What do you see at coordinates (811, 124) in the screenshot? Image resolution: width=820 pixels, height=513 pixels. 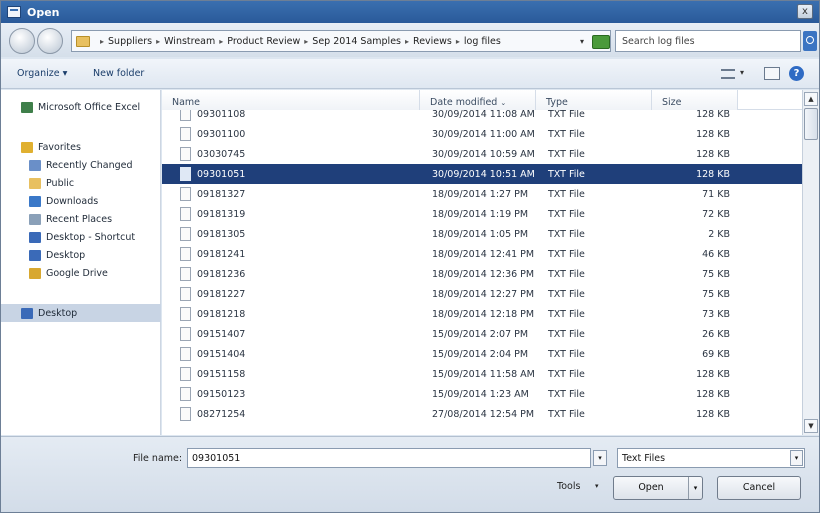 I see `scroll-thumb` at bounding box center [811, 124].